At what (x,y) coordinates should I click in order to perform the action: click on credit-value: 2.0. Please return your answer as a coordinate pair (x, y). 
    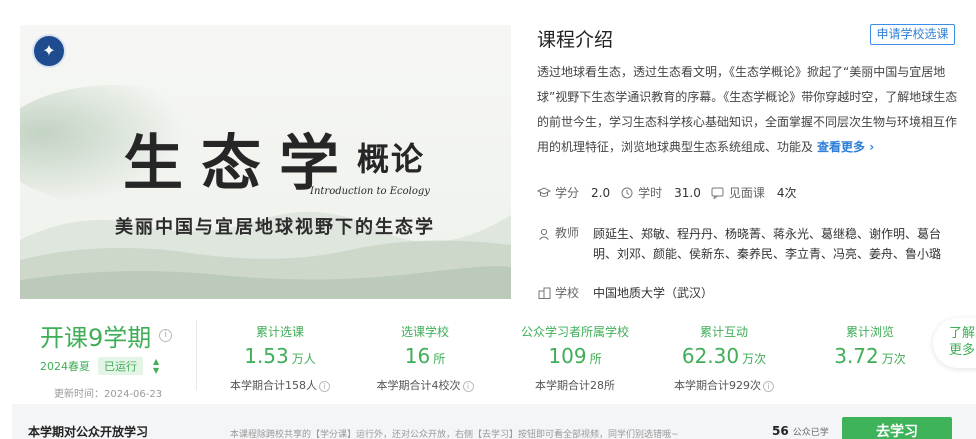
    Looking at the image, I should click on (601, 192).